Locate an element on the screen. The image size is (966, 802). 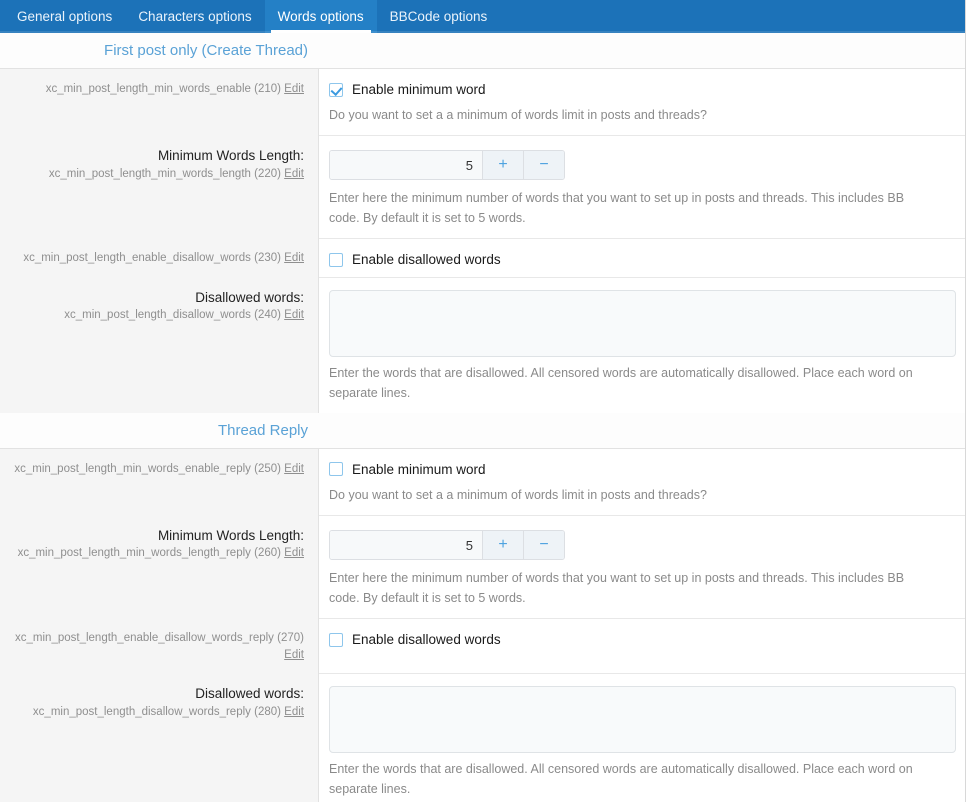
option-id: (230) is located at coordinates (267, 258).